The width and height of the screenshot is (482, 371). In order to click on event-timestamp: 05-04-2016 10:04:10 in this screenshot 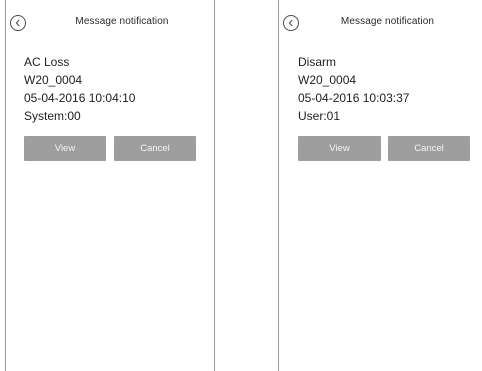, I will do `click(80, 98)`.